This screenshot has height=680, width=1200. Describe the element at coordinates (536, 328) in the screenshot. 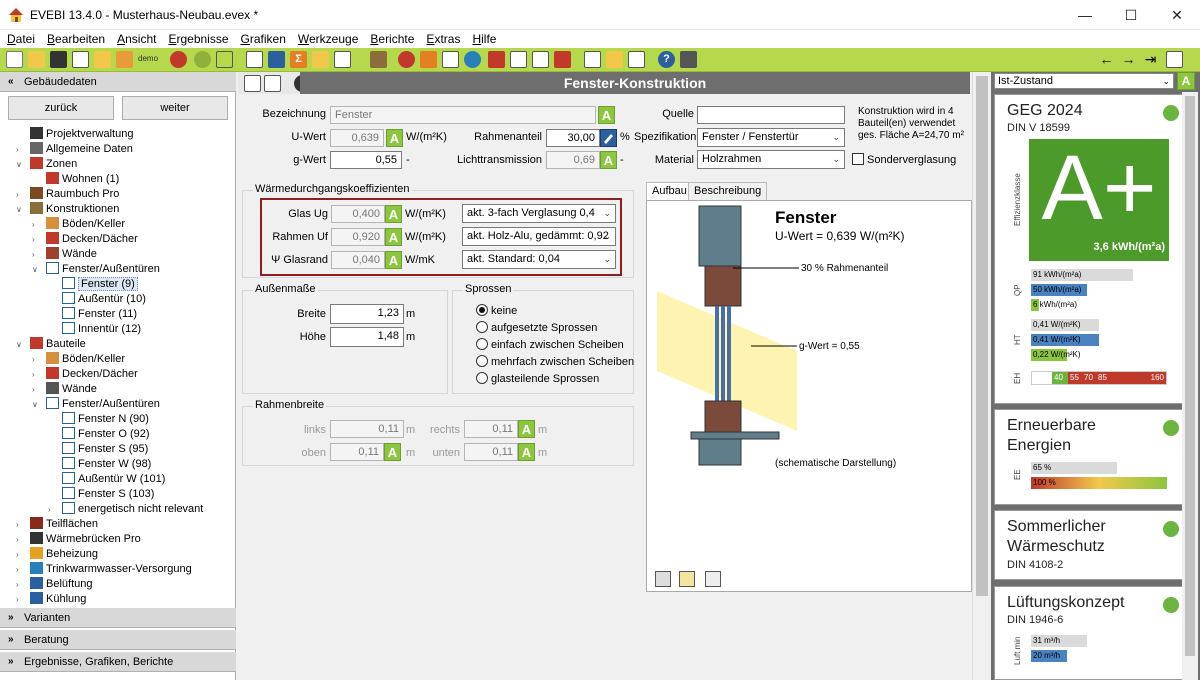

I see `sprossen-radio-aufgesetzt: aufgesetzte Sprossen` at that location.